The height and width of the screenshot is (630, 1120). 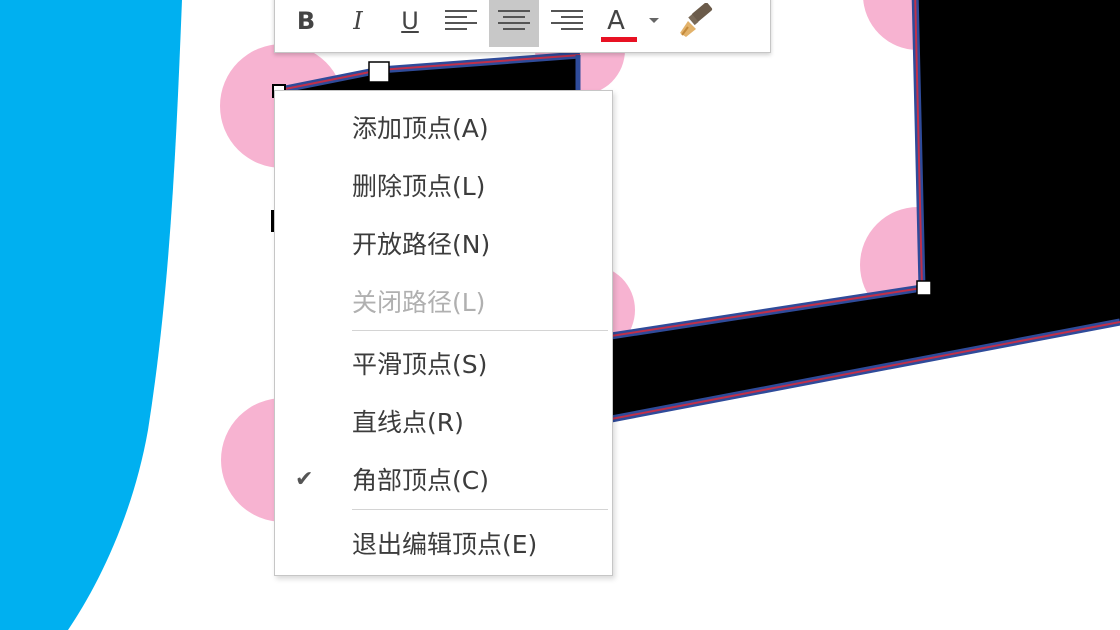 What do you see at coordinates (461, 20) in the screenshot?
I see `align-left-icon` at bounding box center [461, 20].